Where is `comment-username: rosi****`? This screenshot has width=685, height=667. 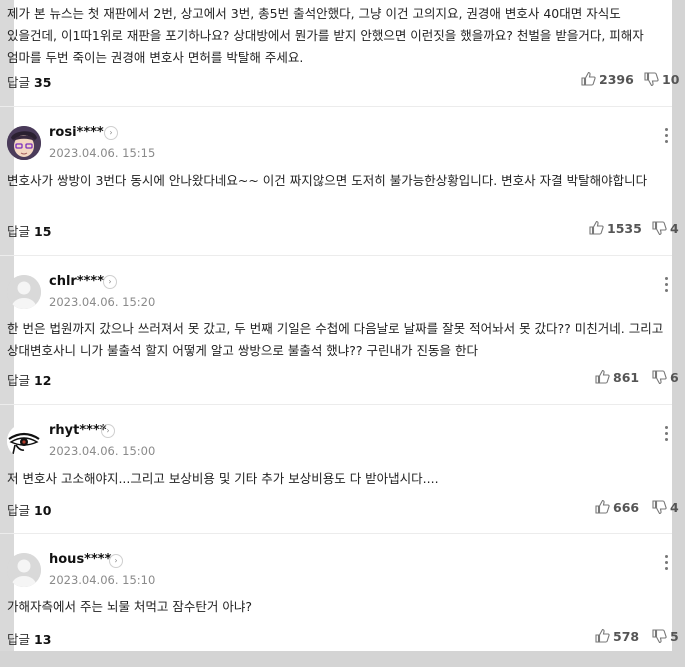
comment-username: rosi**** is located at coordinates (76, 132).